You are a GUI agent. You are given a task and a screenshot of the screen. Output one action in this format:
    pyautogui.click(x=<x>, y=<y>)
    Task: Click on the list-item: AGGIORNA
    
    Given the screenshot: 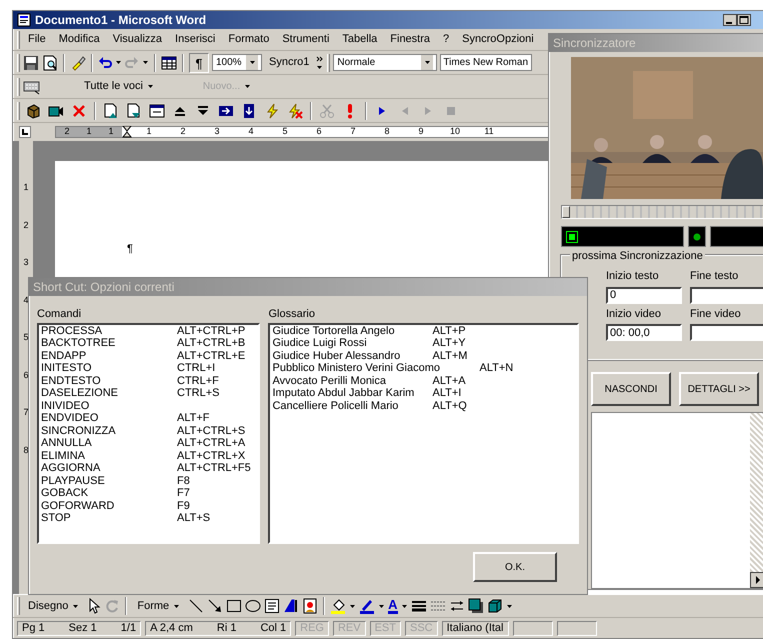 What is the action you would take?
    pyautogui.click(x=109, y=468)
    